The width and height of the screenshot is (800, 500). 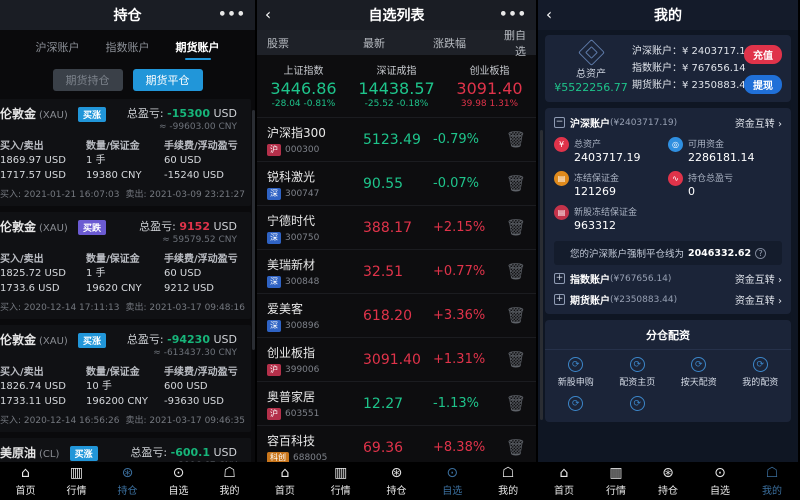 I want to click on help-icon: ?, so click(x=761, y=253).